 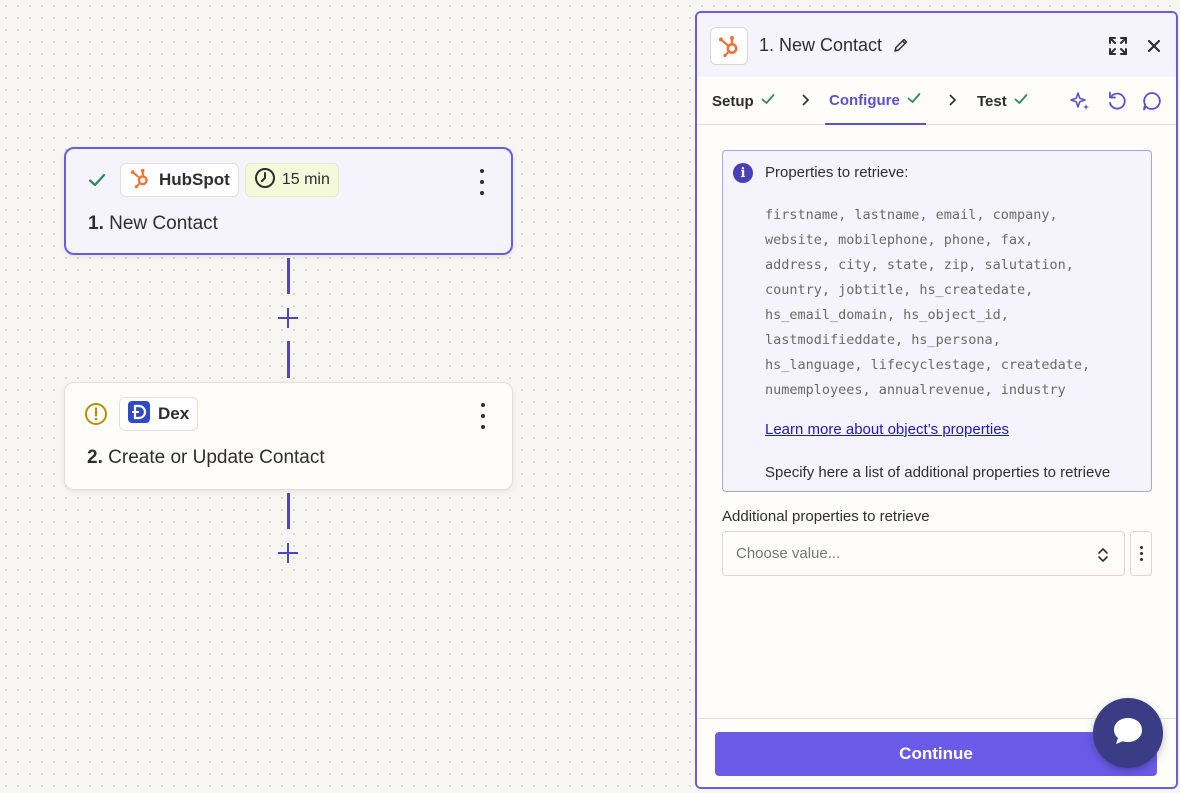 I want to click on panel-title: 1. New Contact, so click(x=821, y=45).